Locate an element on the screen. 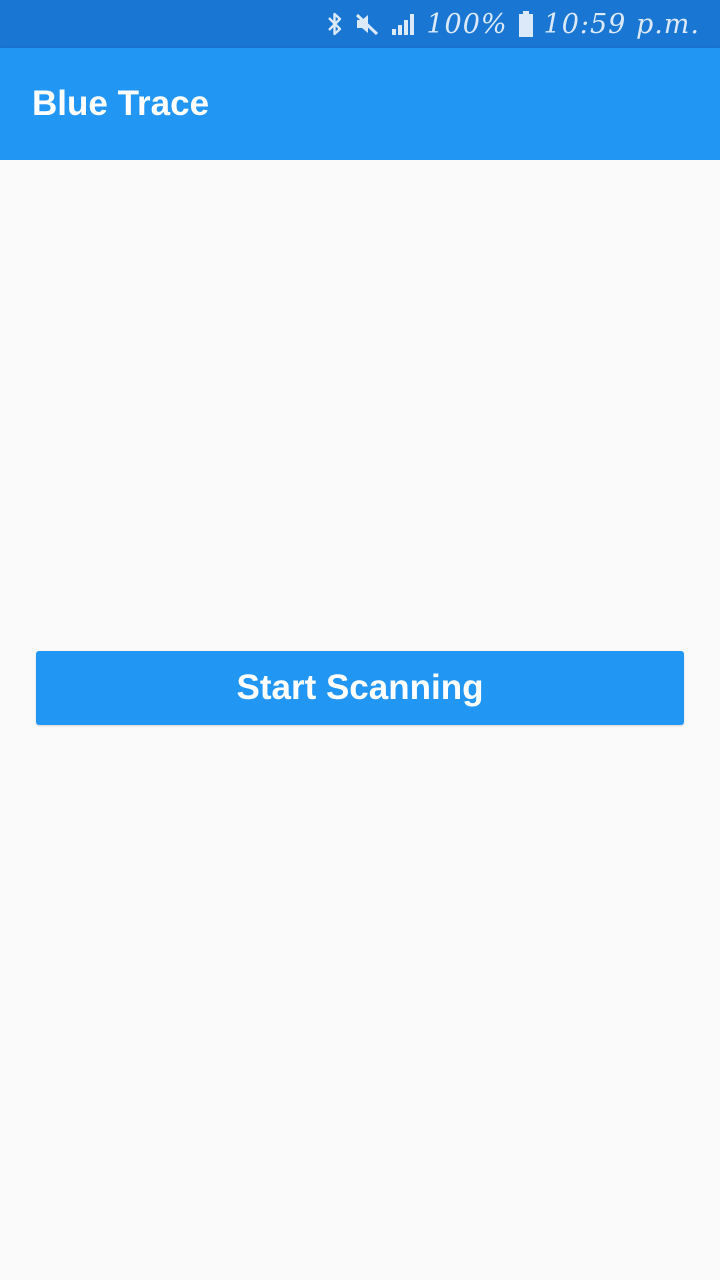  signal-icon is located at coordinates (403, 24).